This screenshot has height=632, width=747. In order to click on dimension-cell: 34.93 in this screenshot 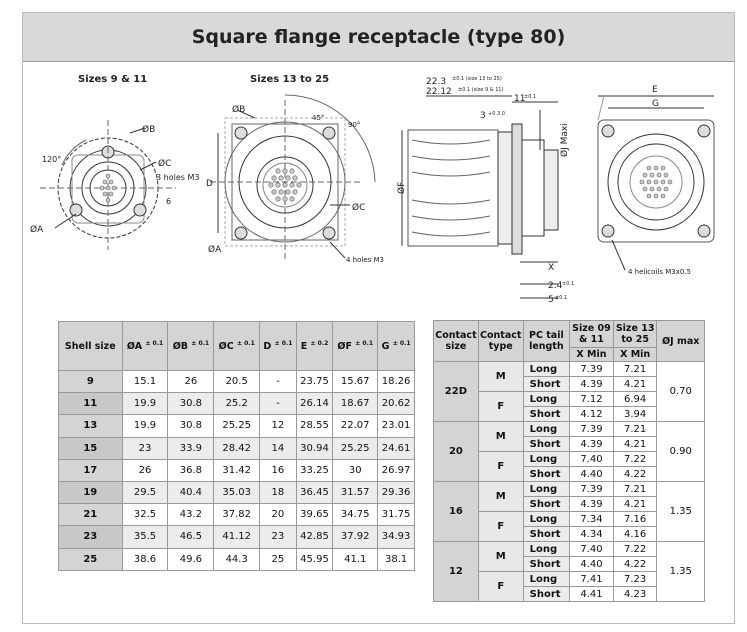, I will do `click(396, 537)`.